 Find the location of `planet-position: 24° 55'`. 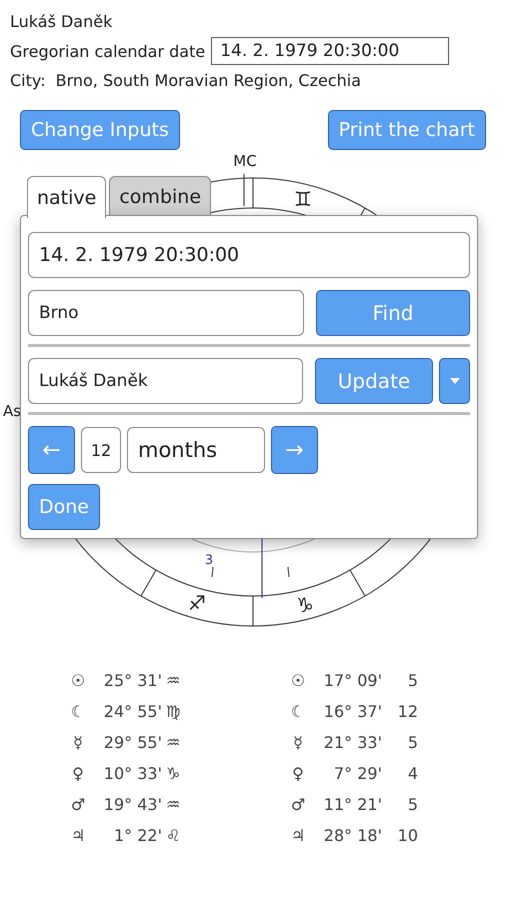

planet-position: 24° 55' is located at coordinates (132, 711).